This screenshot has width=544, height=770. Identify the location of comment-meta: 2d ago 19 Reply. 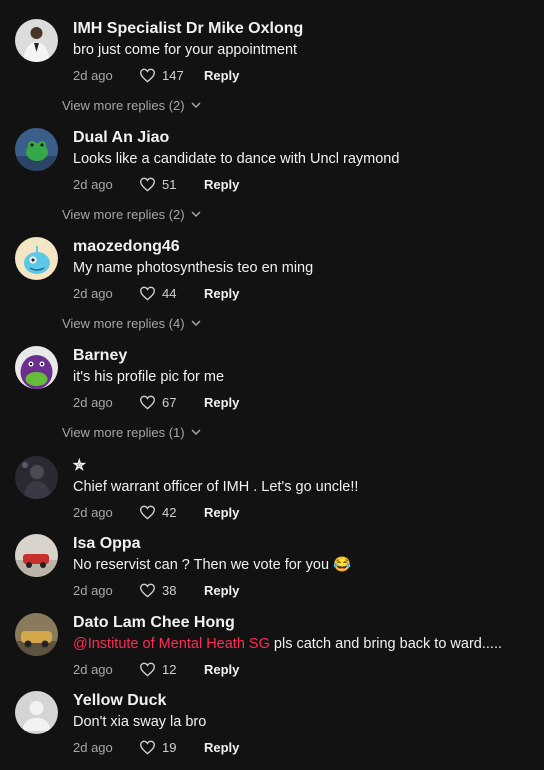
(156, 747).